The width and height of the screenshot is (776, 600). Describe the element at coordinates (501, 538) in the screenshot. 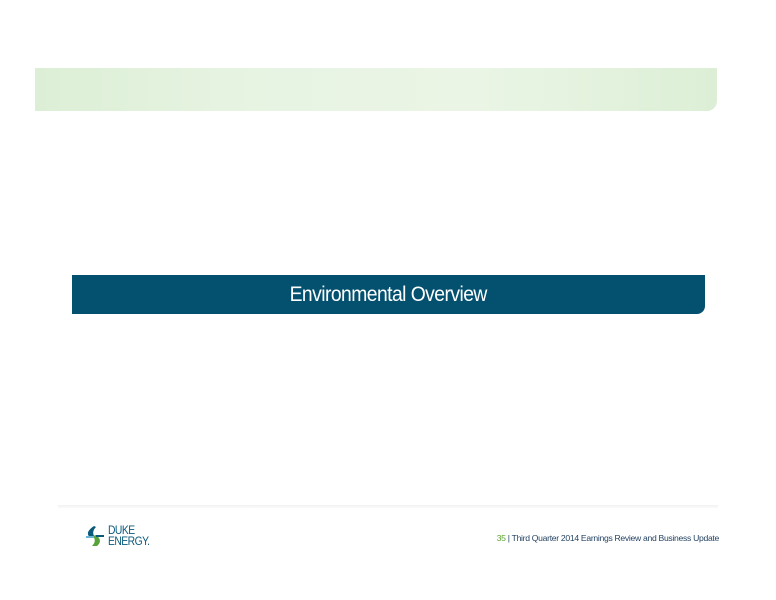

I see `page-number: 35` at that location.